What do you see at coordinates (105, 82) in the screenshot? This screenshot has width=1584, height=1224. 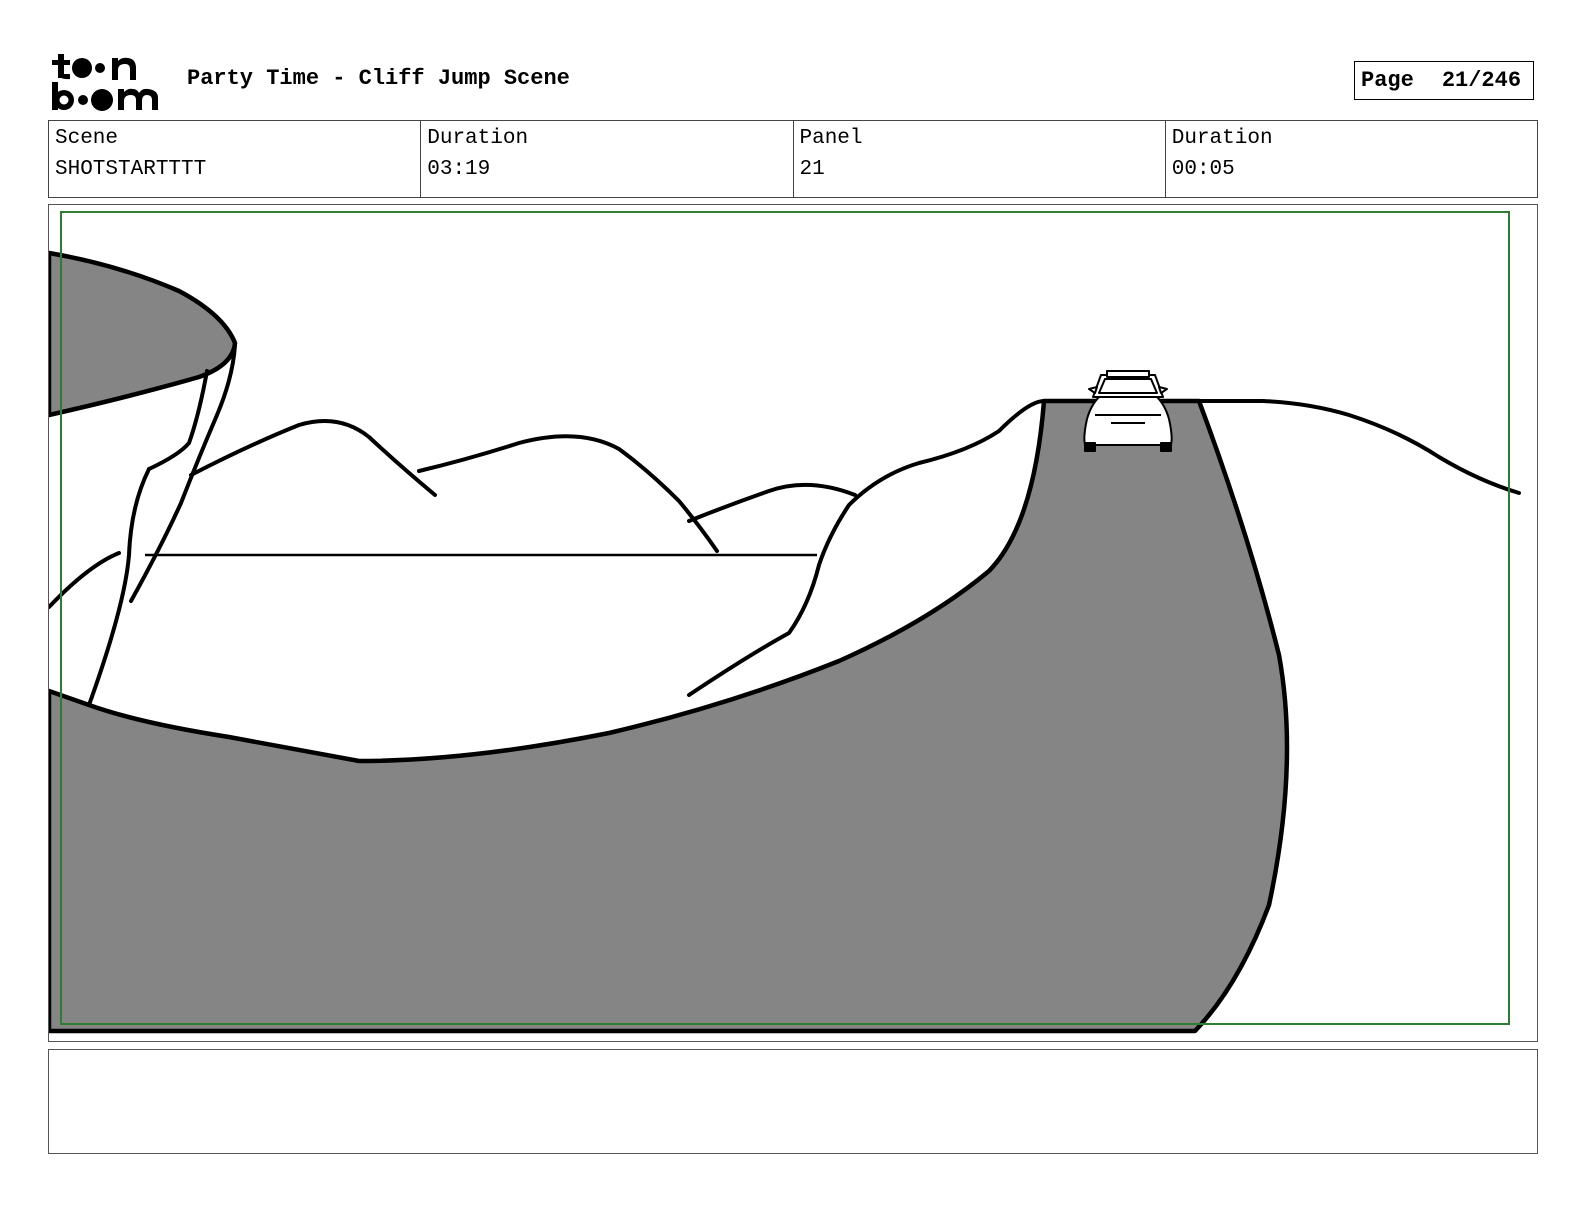 I see `toonboom-logo-mark` at bounding box center [105, 82].